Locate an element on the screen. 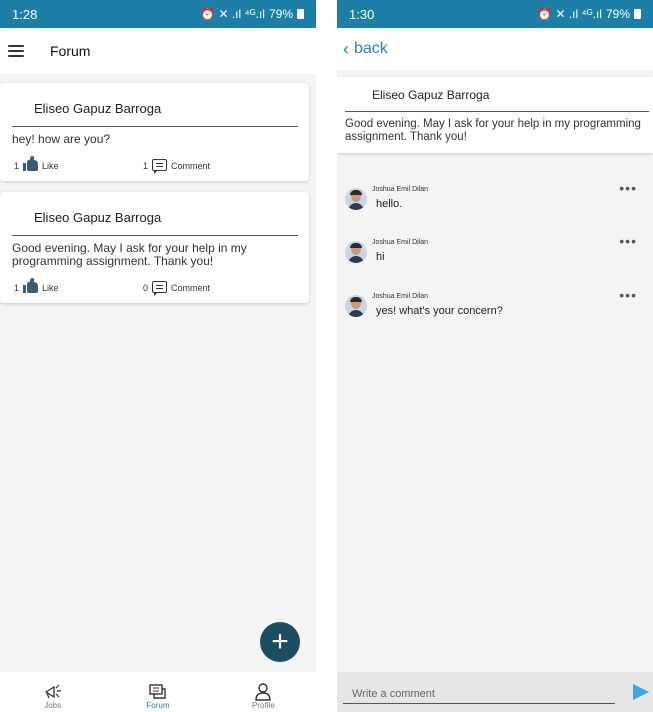 This screenshot has width=653, height=712. chat-icon is located at coordinates (157, 691).